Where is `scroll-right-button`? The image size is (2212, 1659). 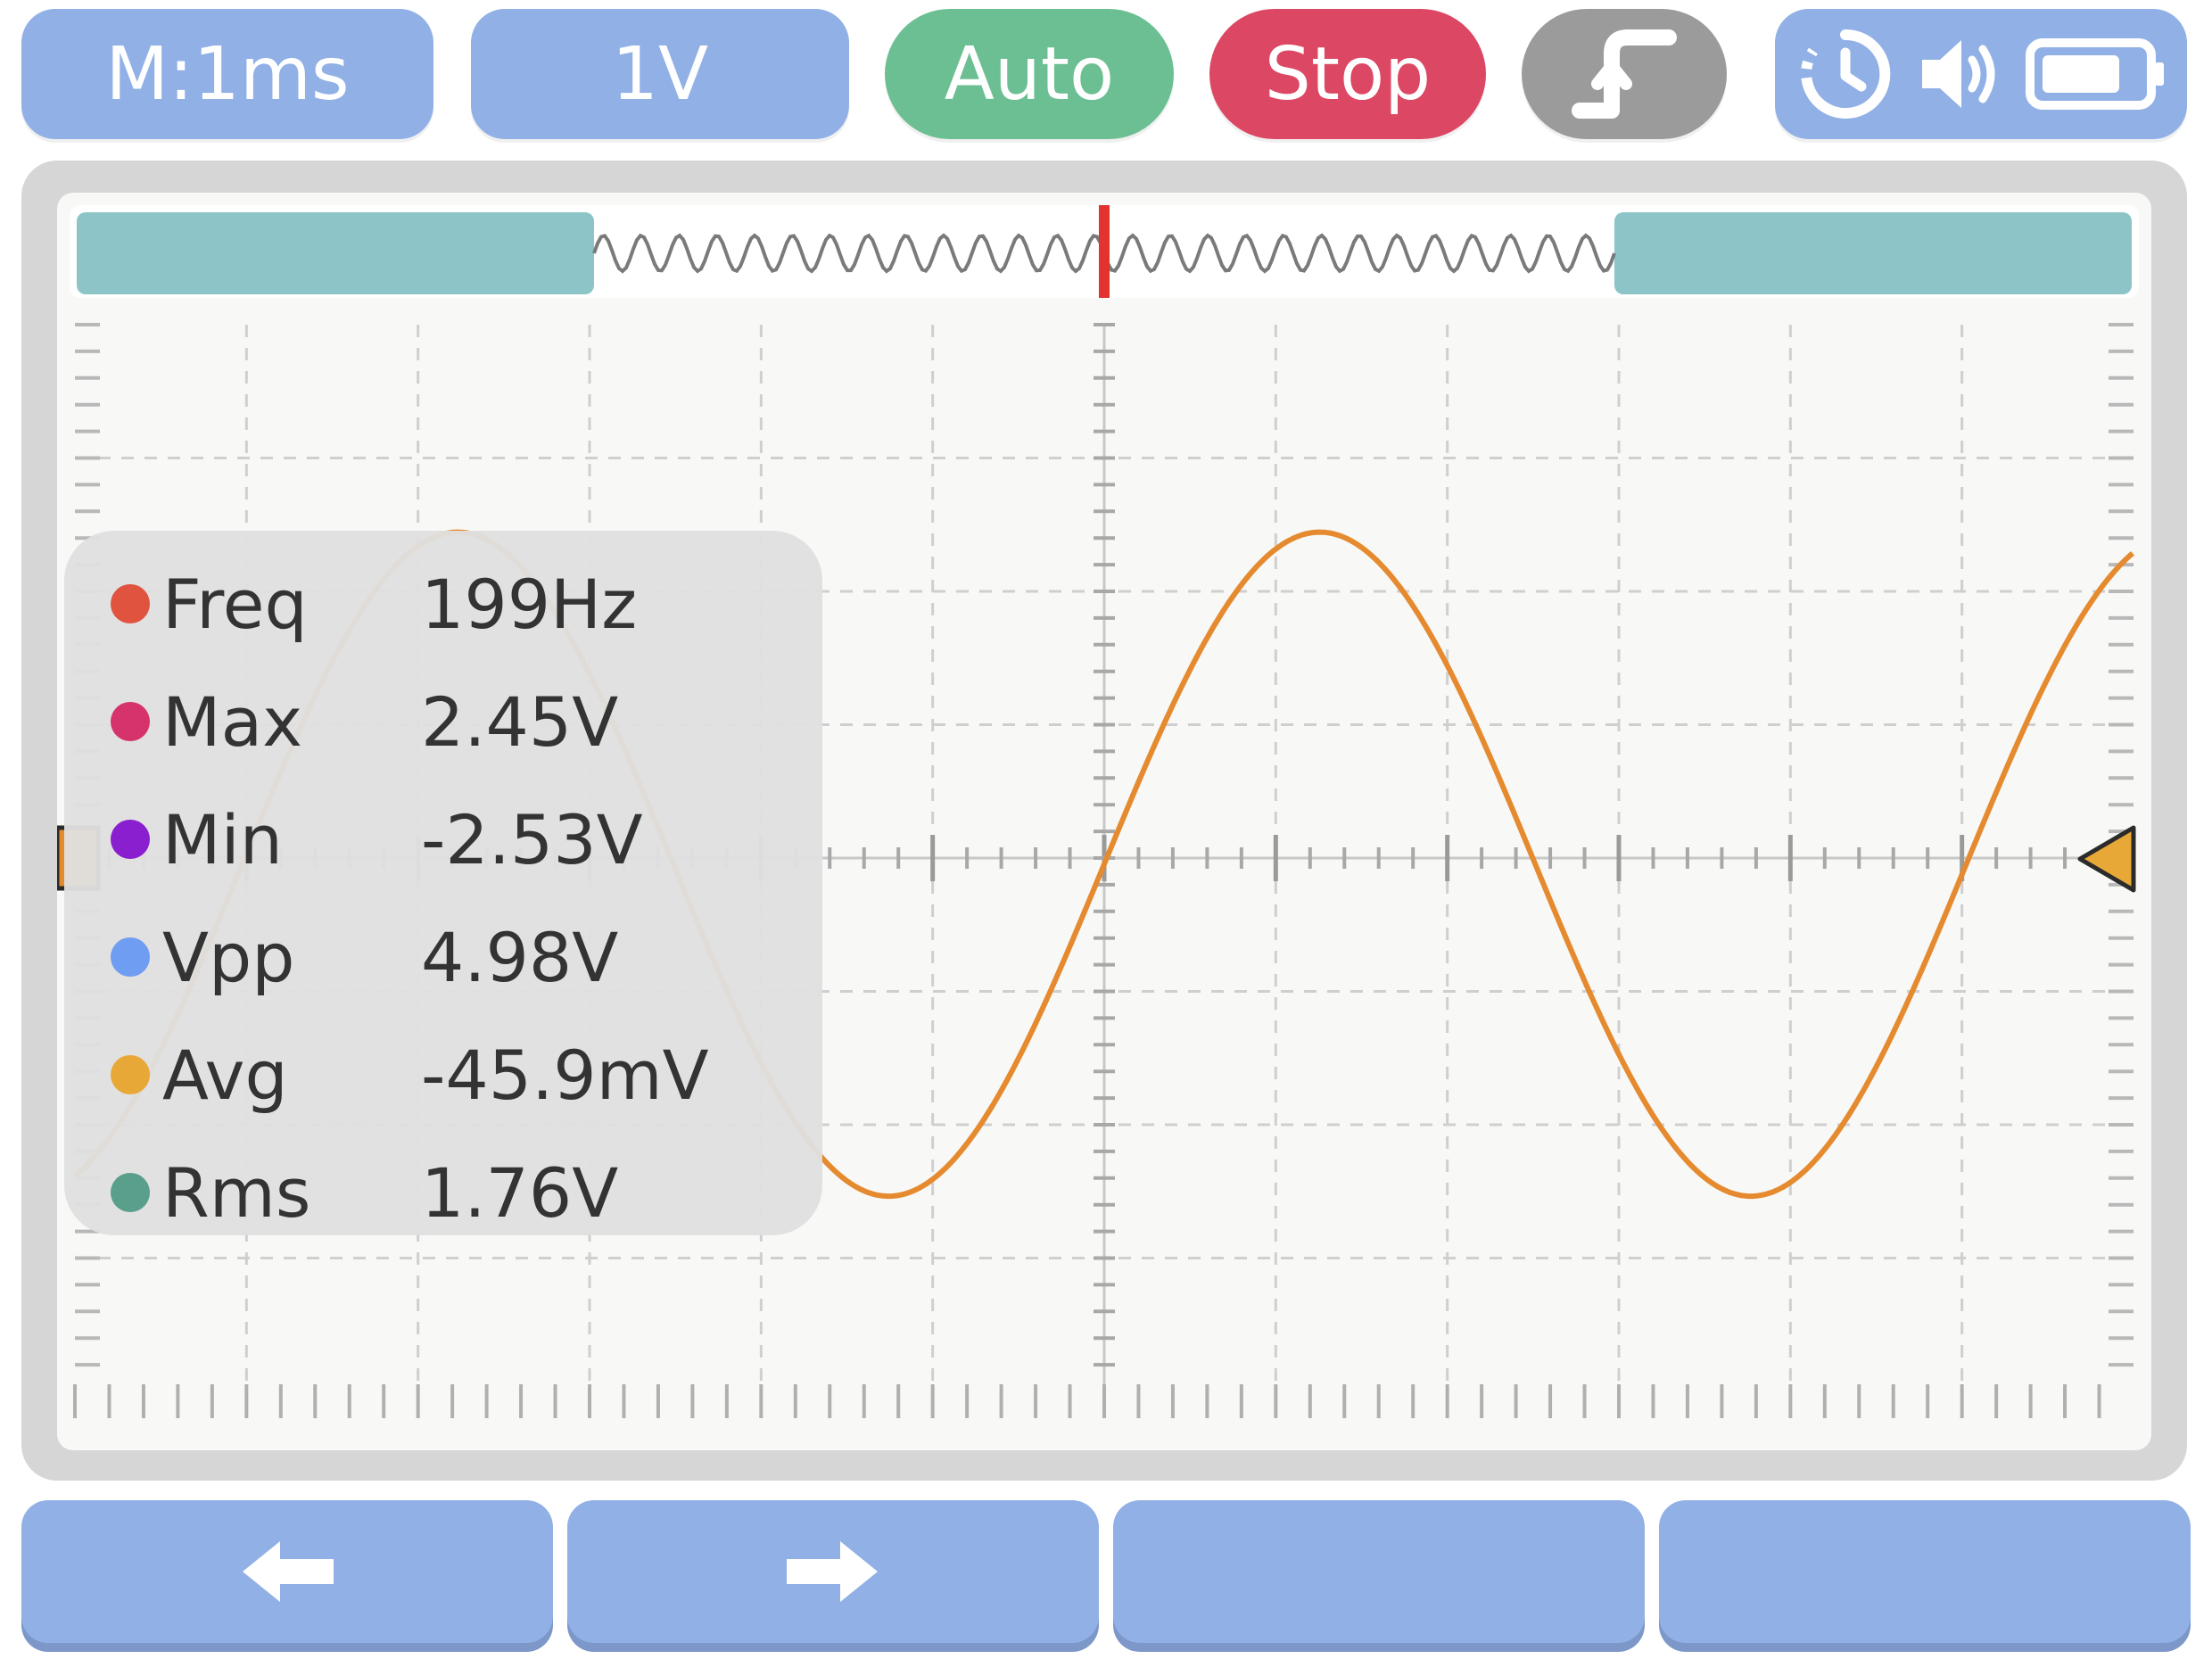
scroll-right-button is located at coordinates (833, 1572).